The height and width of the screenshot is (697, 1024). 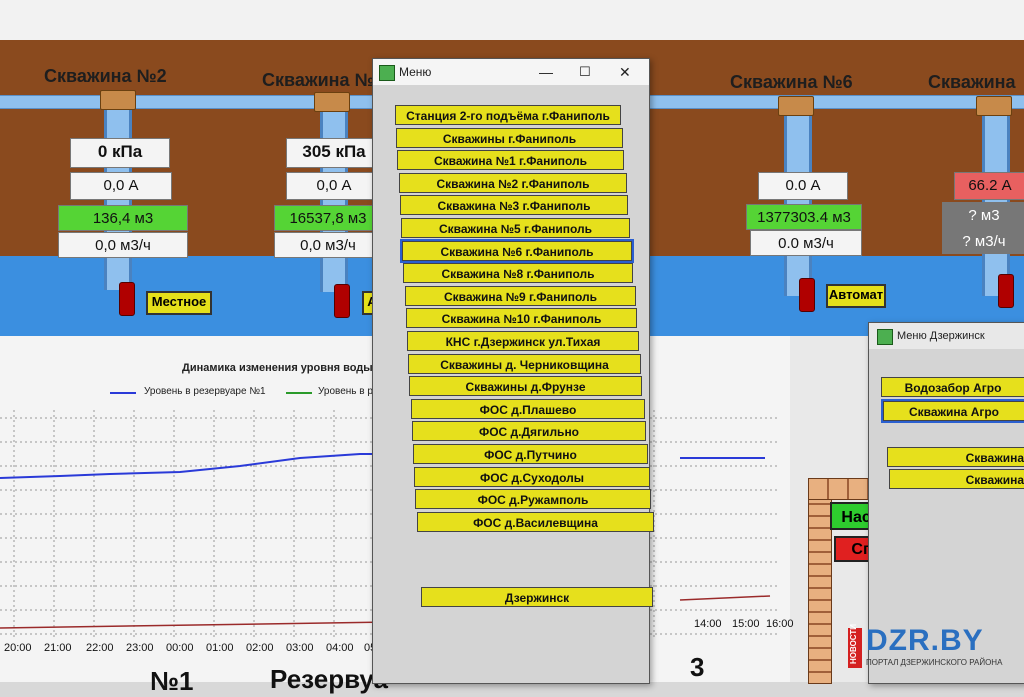 What do you see at coordinates (287, 368) in the screenshot?
I see `chart-title: Динамика изменения уровня воды в р` at bounding box center [287, 368].